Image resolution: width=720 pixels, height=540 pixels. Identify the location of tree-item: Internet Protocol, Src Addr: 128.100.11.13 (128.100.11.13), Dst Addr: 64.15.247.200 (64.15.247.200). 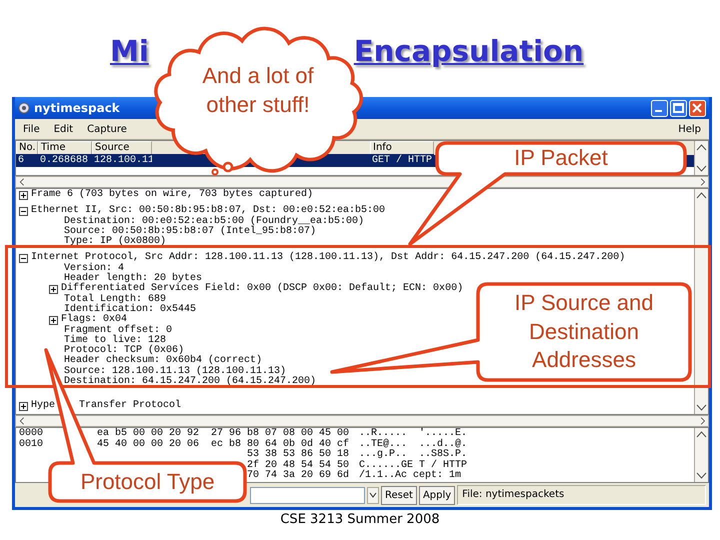
(328, 258).